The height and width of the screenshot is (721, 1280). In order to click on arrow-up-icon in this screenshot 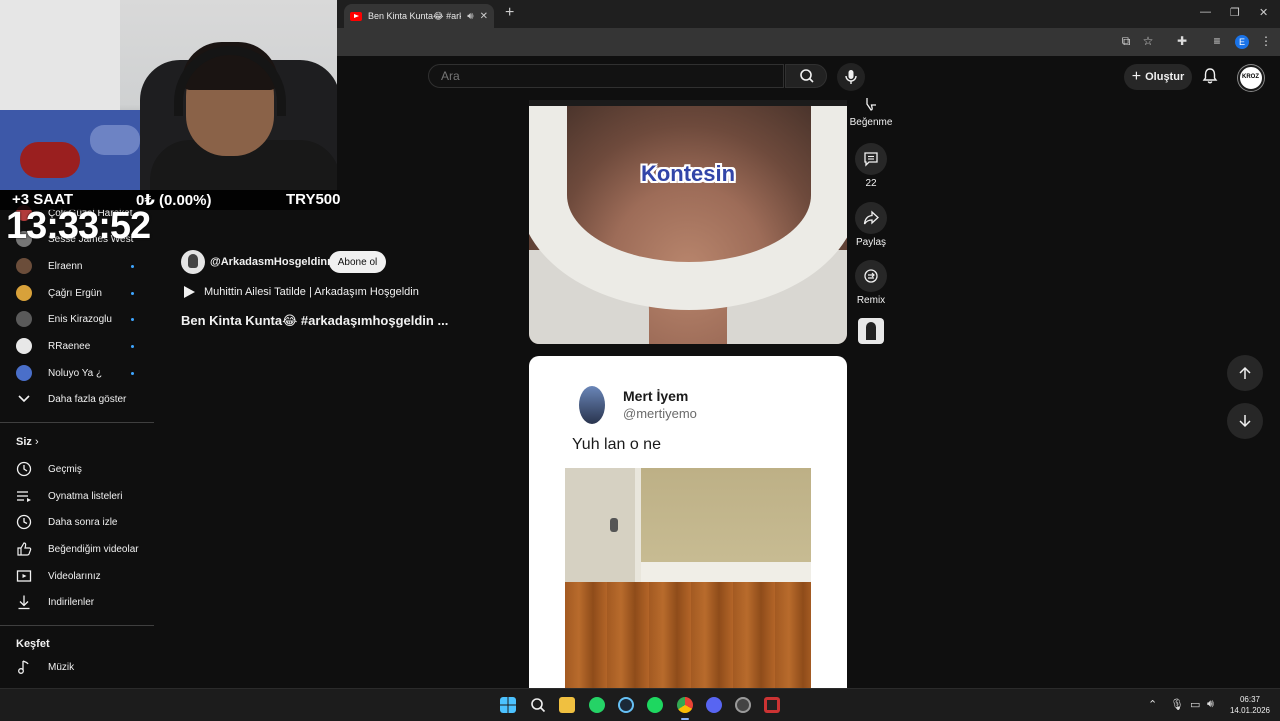, I will do `click(1245, 372)`.